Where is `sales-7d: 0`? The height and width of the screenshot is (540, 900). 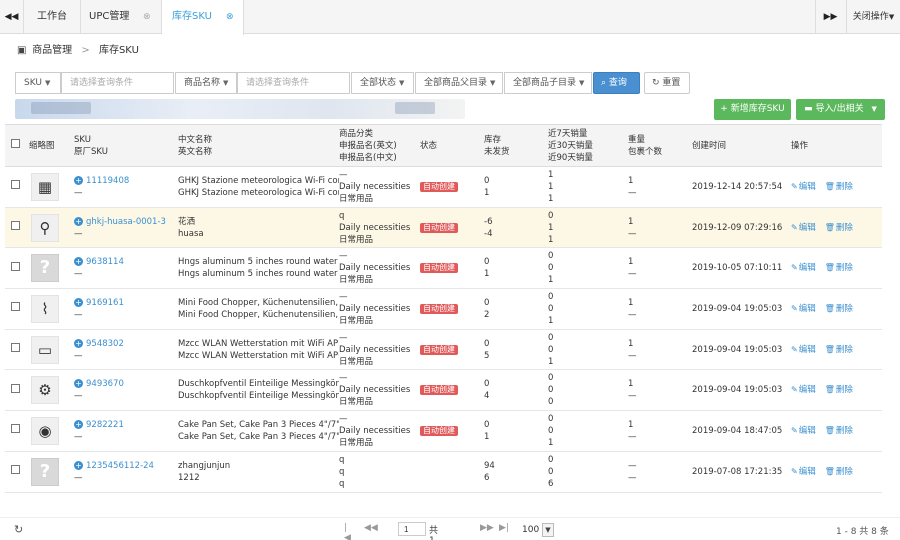 sales-7d: 0 is located at coordinates (551, 215).